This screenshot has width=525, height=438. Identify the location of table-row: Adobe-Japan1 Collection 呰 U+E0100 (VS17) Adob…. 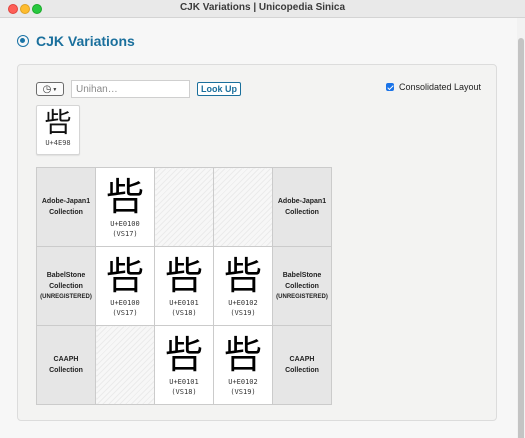
(184, 207).